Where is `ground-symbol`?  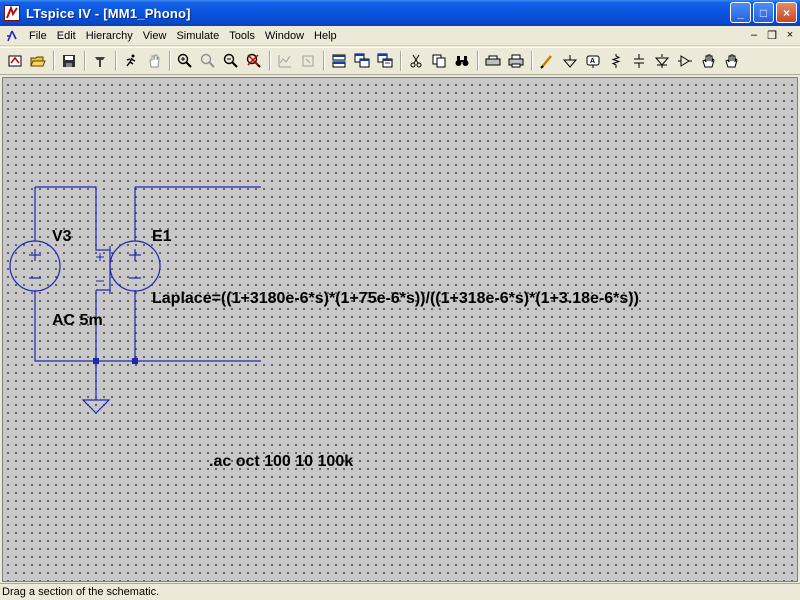
ground-symbol is located at coordinates (96, 406).